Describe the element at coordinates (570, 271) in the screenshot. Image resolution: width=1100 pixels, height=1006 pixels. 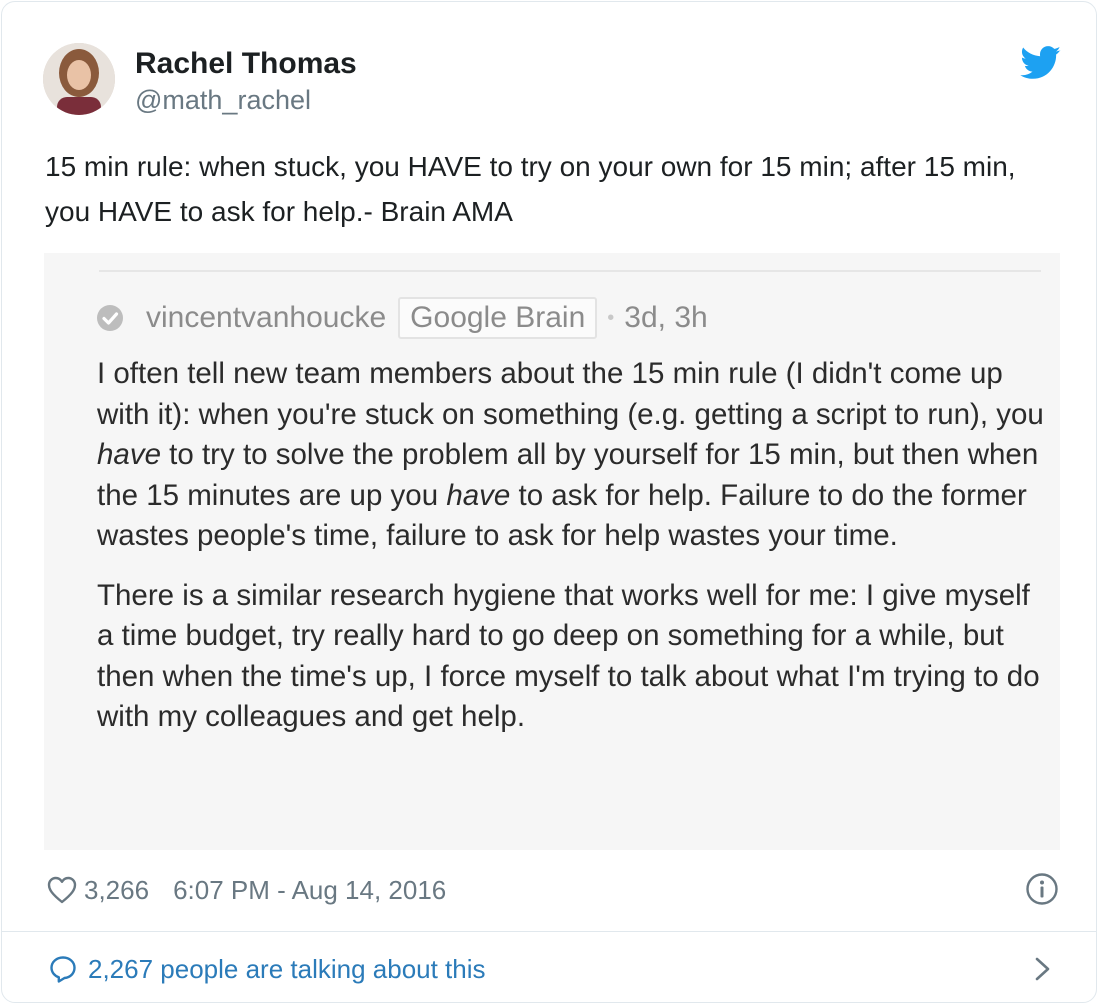
I see `media-divider` at that location.